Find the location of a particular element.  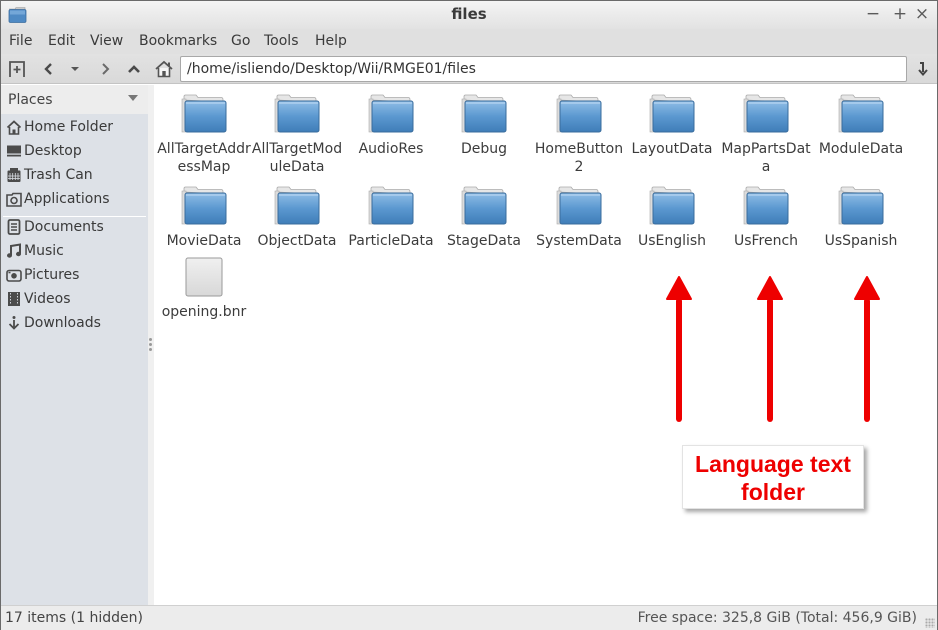

file-name: UsEnglish is located at coordinates (672, 241).